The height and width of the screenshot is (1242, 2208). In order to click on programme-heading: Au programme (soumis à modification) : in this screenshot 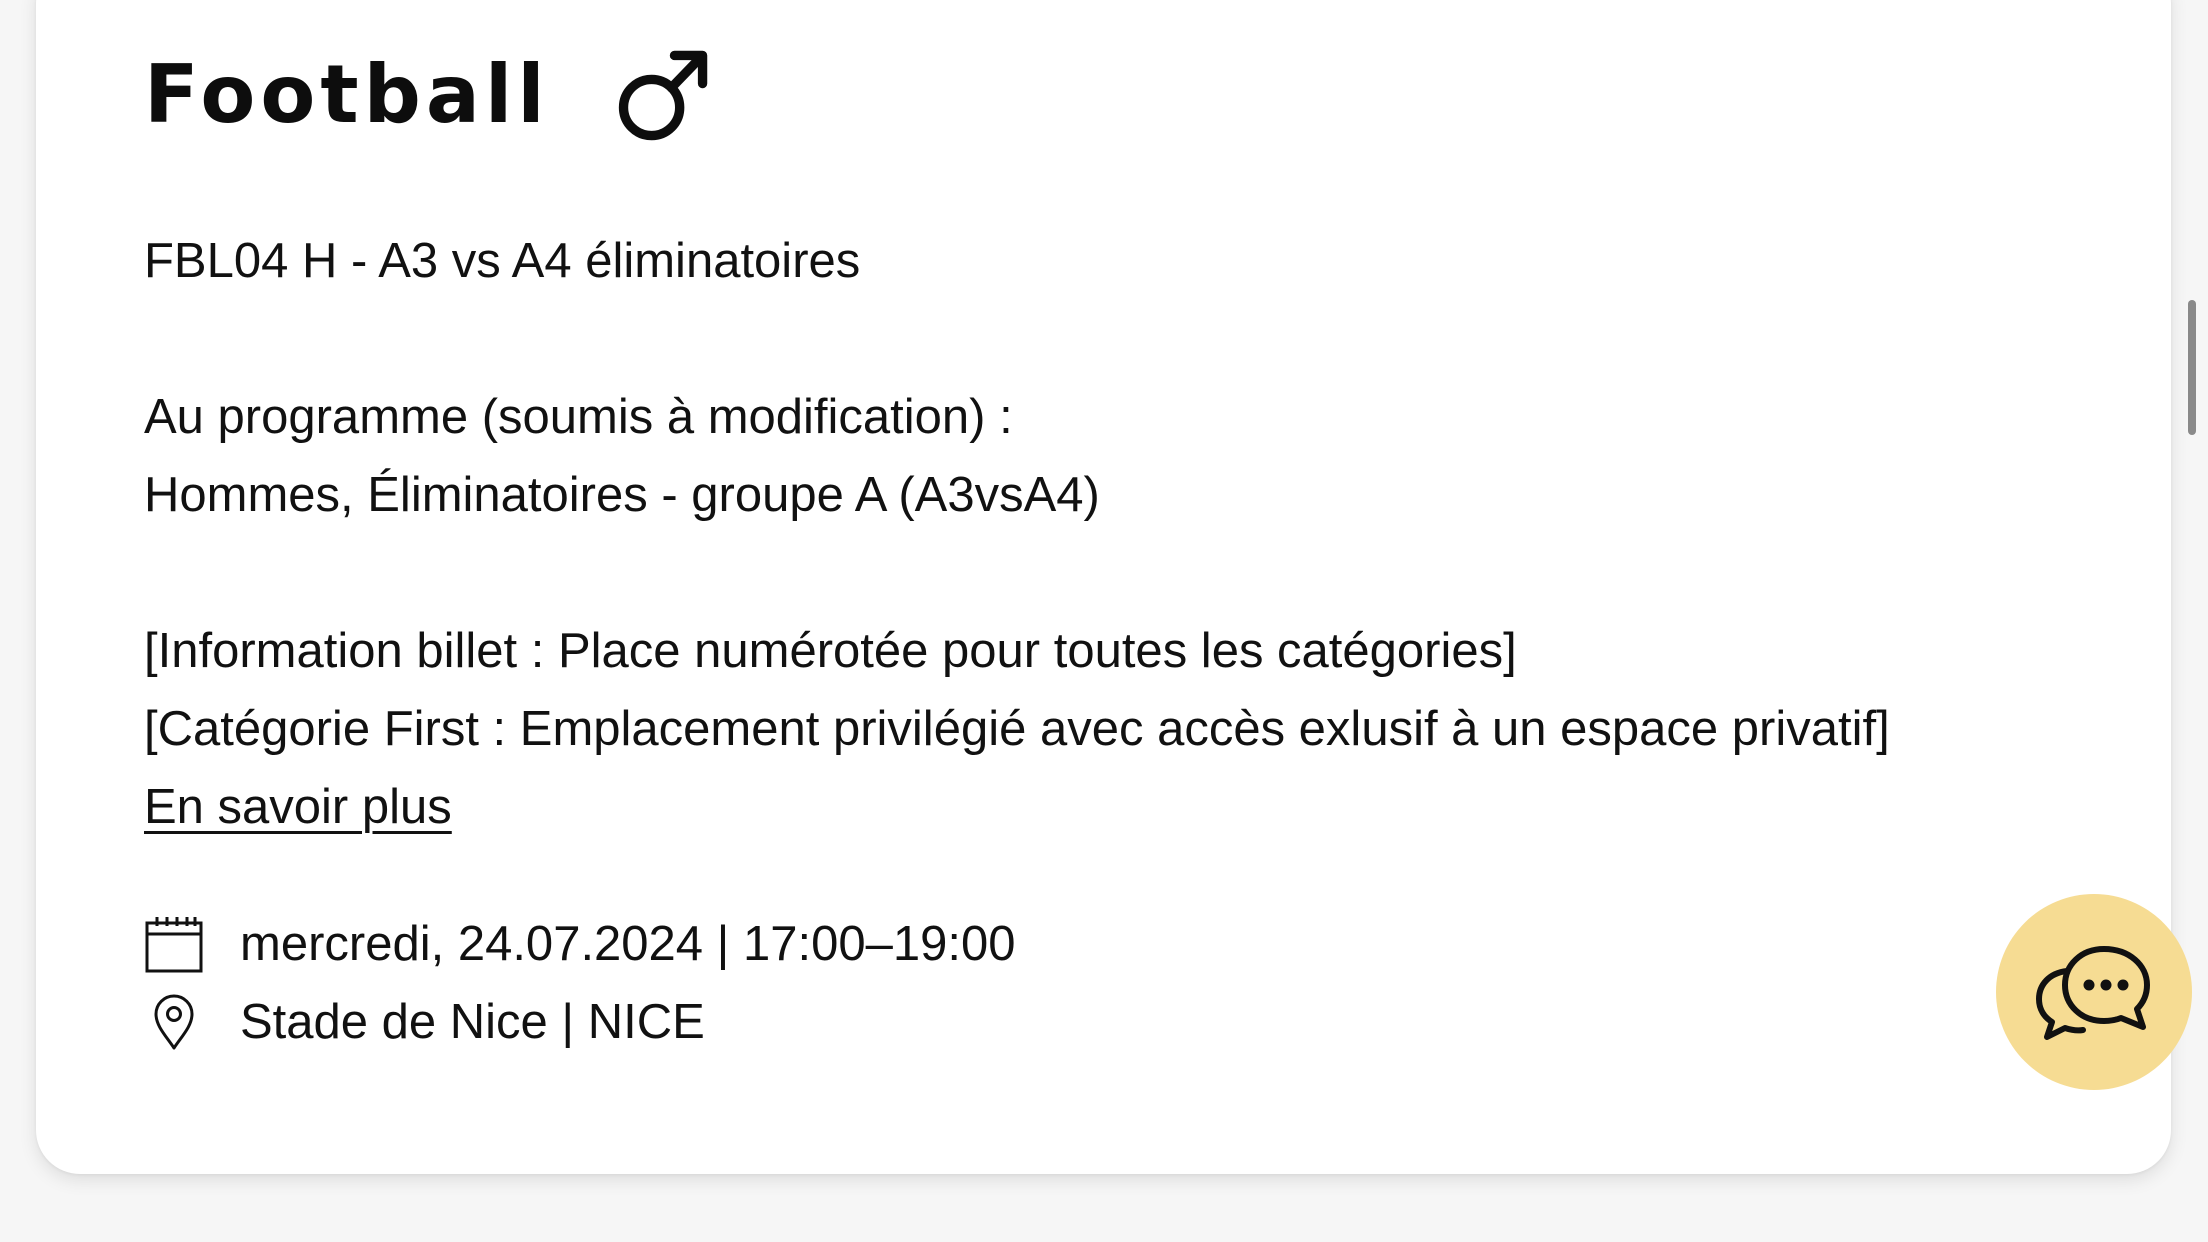, I will do `click(578, 417)`.